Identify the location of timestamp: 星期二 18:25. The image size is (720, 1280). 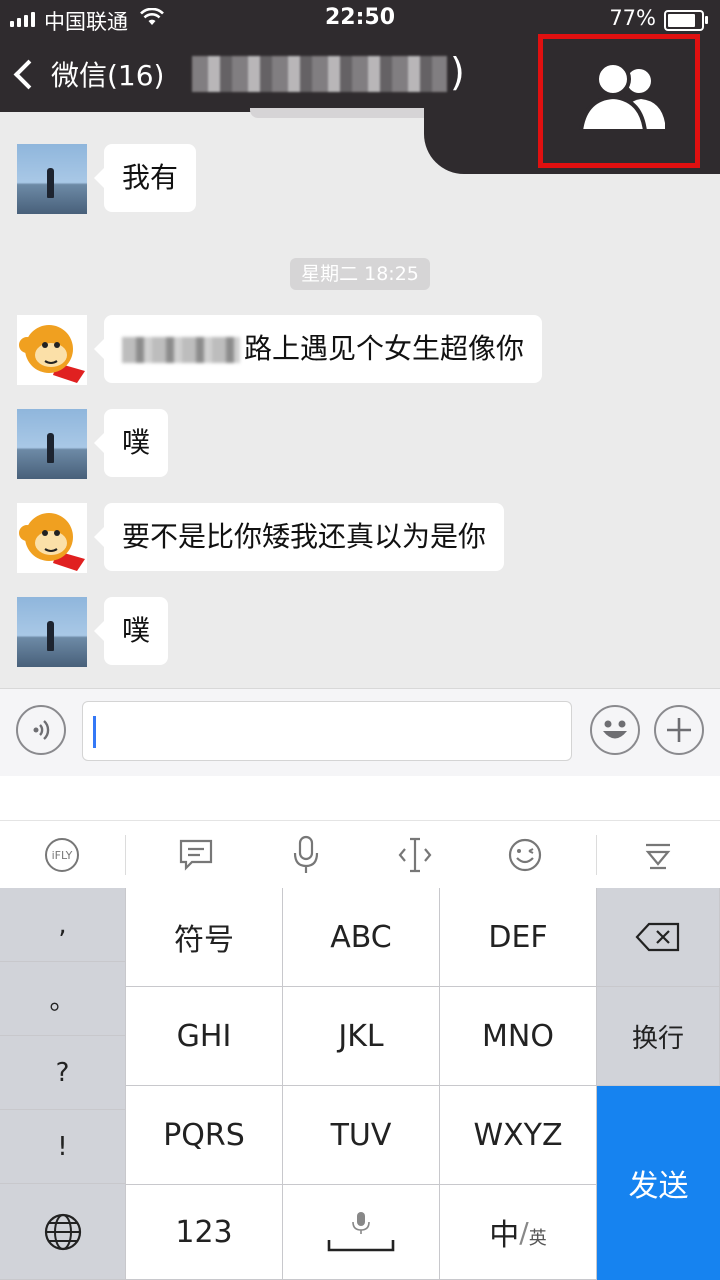
(360, 274).